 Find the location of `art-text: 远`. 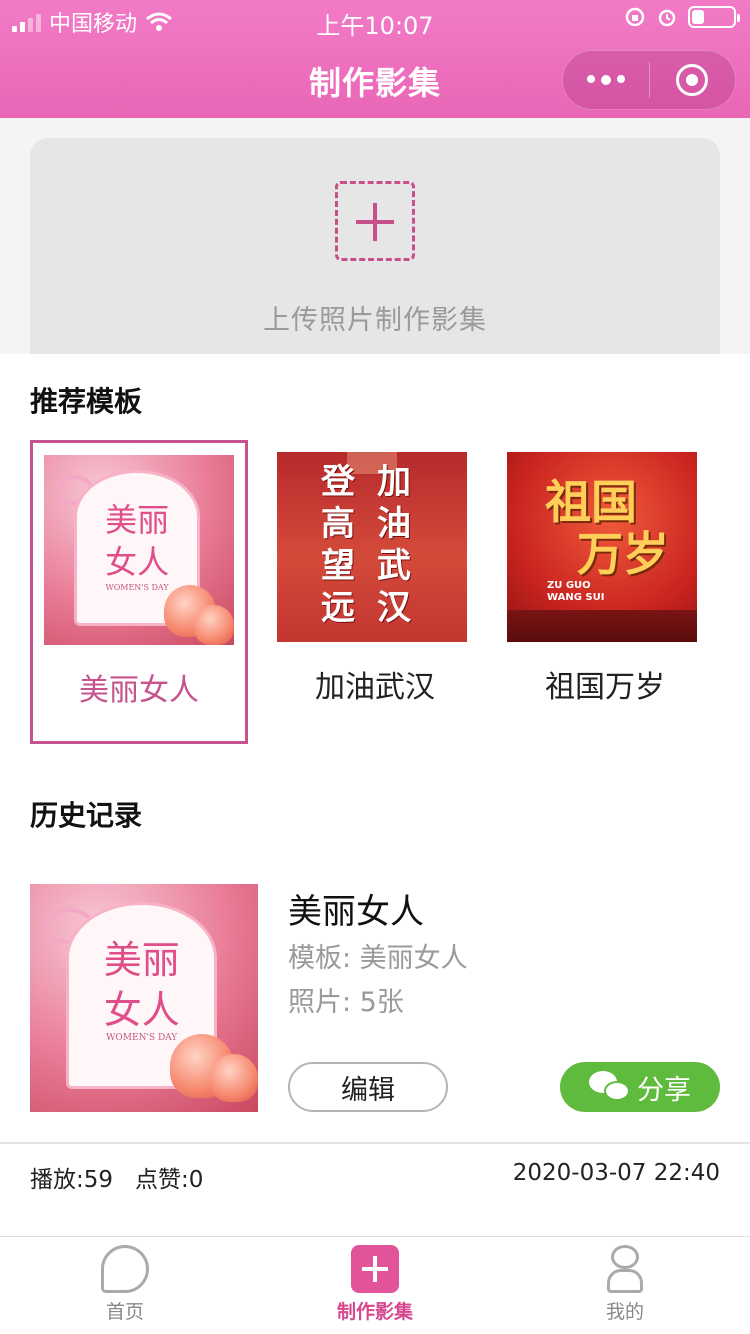

art-text: 远 is located at coordinates (338, 608).